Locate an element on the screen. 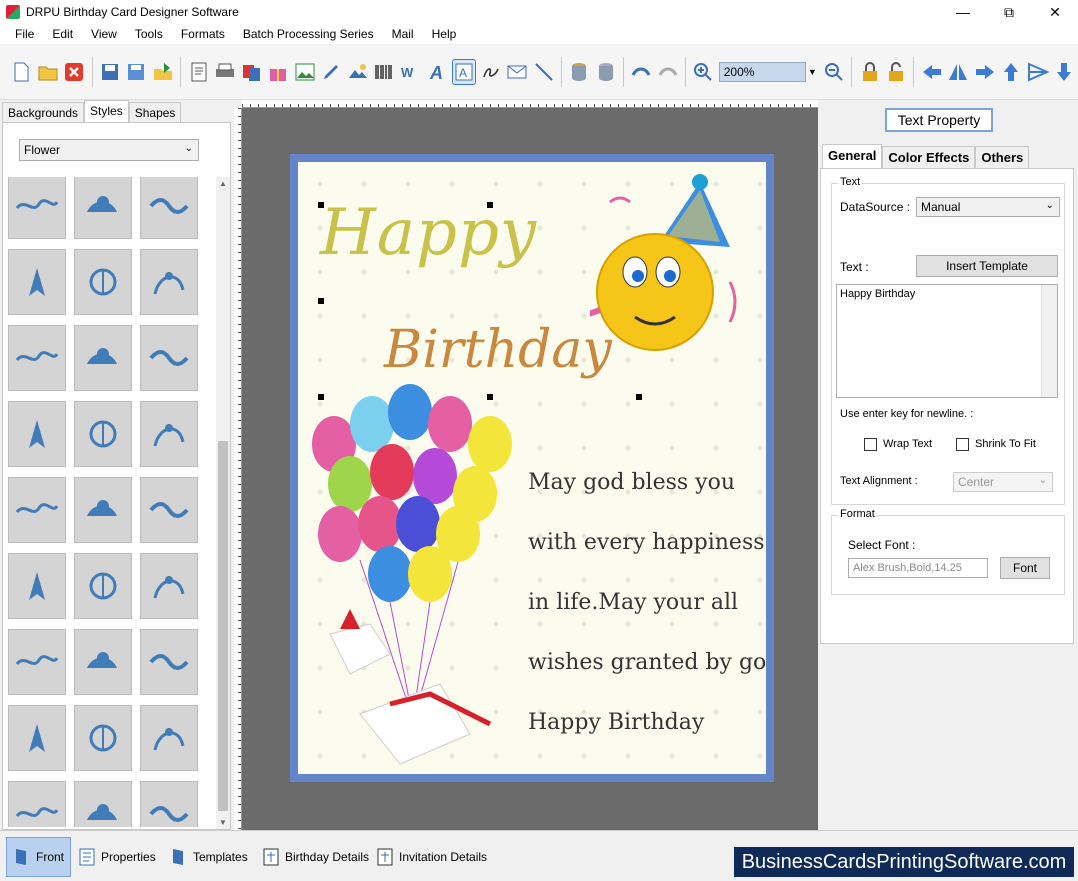  barcode-icon is located at coordinates (384, 72).